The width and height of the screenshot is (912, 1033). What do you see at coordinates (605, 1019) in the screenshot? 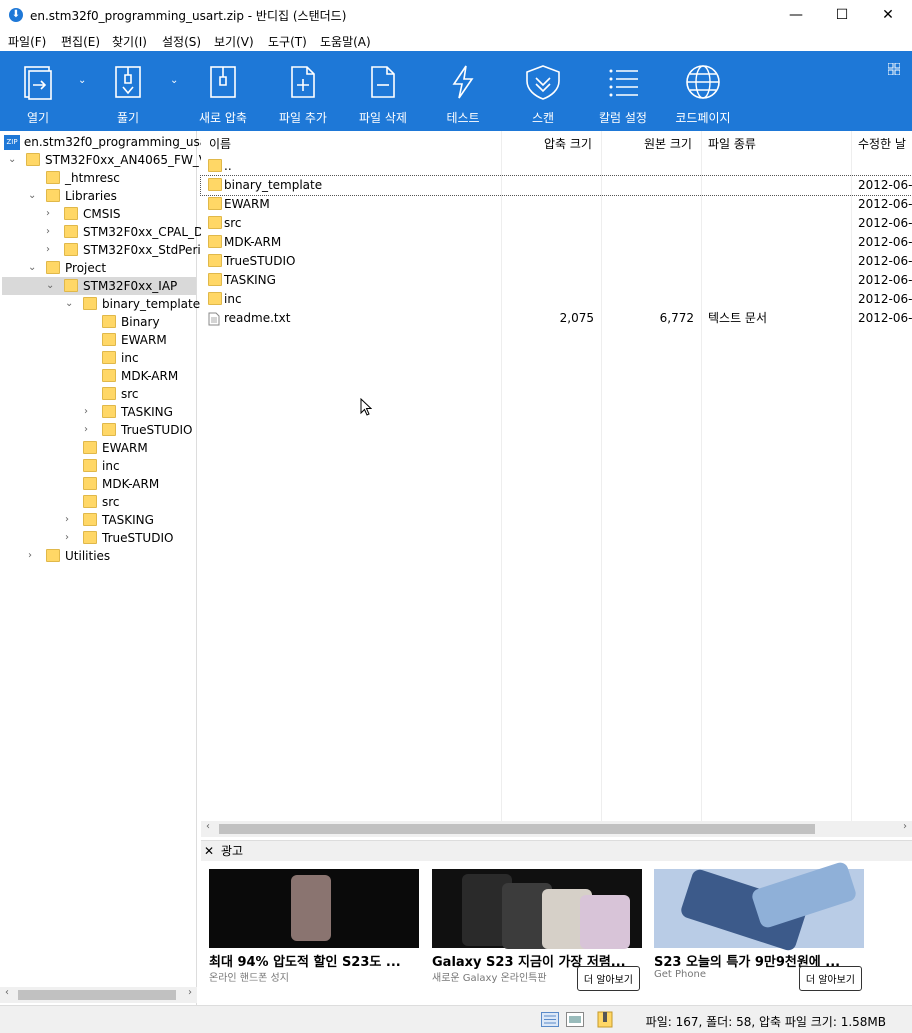
I see `archive-info-icon` at bounding box center [605, 1019].